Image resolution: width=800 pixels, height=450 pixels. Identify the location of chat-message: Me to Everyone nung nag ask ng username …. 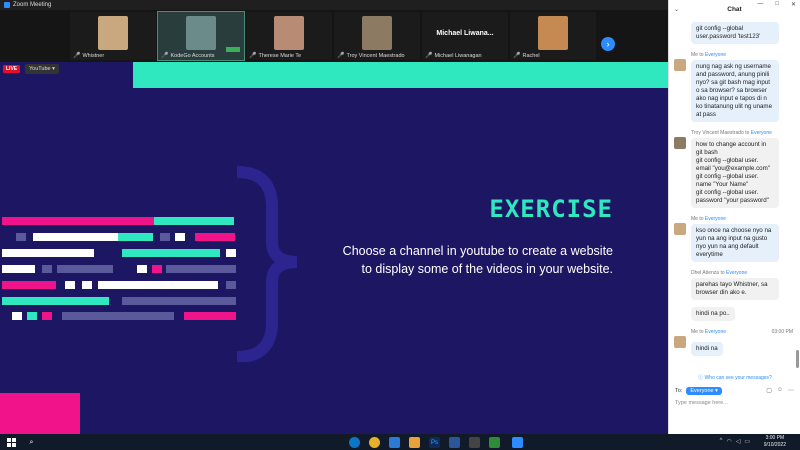
(733, 88).